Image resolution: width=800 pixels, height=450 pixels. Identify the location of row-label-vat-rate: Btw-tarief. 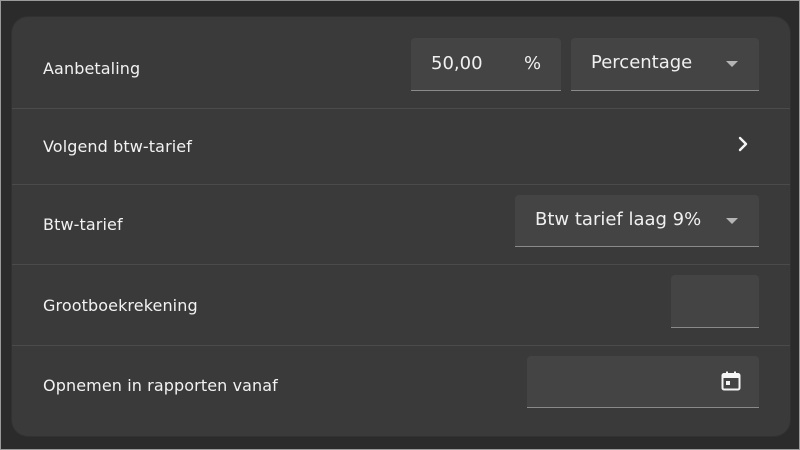
(83, 224).